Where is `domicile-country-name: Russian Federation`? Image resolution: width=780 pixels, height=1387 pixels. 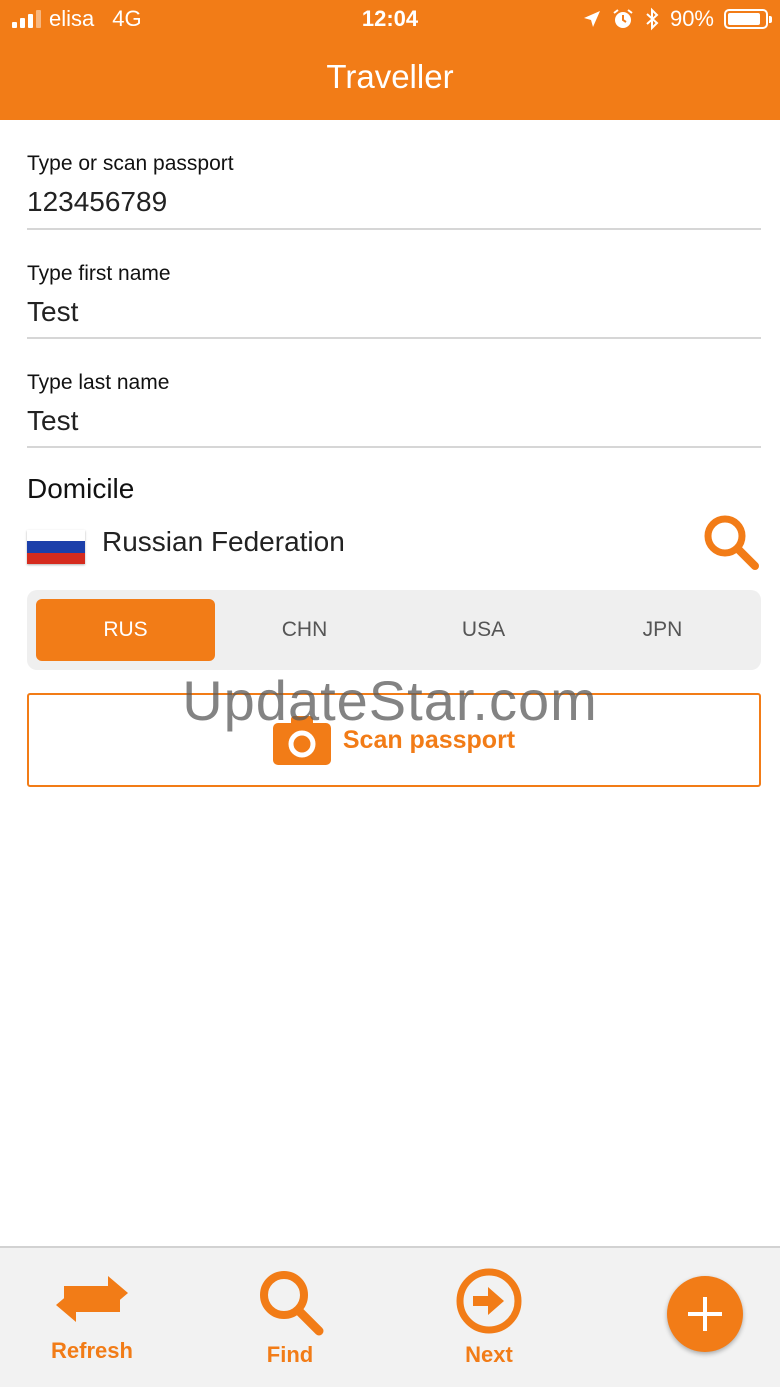
domicile-country-name: Russian Federation is located at coordinates (223, 541).